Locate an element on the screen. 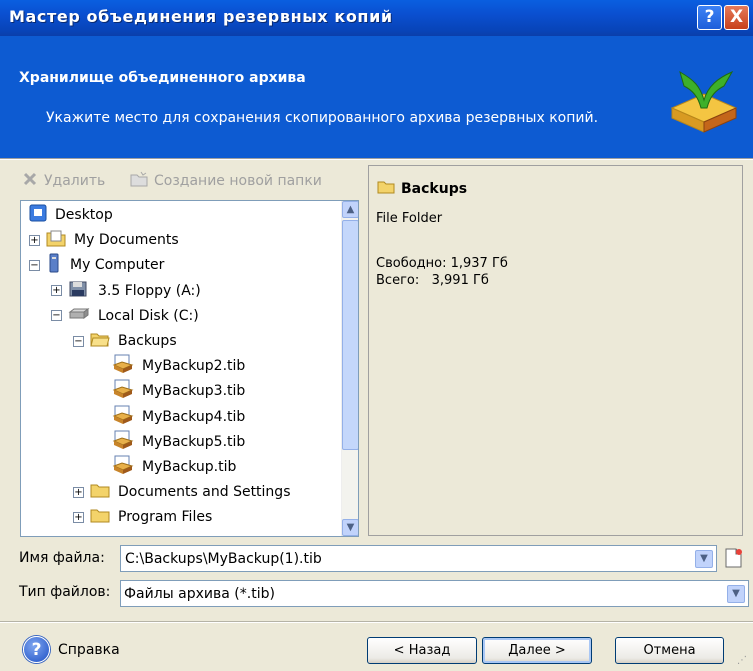 This screenshot has height=671, width=753. tree-node-label: 3.5 Floppy (A:) is located at coordinates (149, 290).